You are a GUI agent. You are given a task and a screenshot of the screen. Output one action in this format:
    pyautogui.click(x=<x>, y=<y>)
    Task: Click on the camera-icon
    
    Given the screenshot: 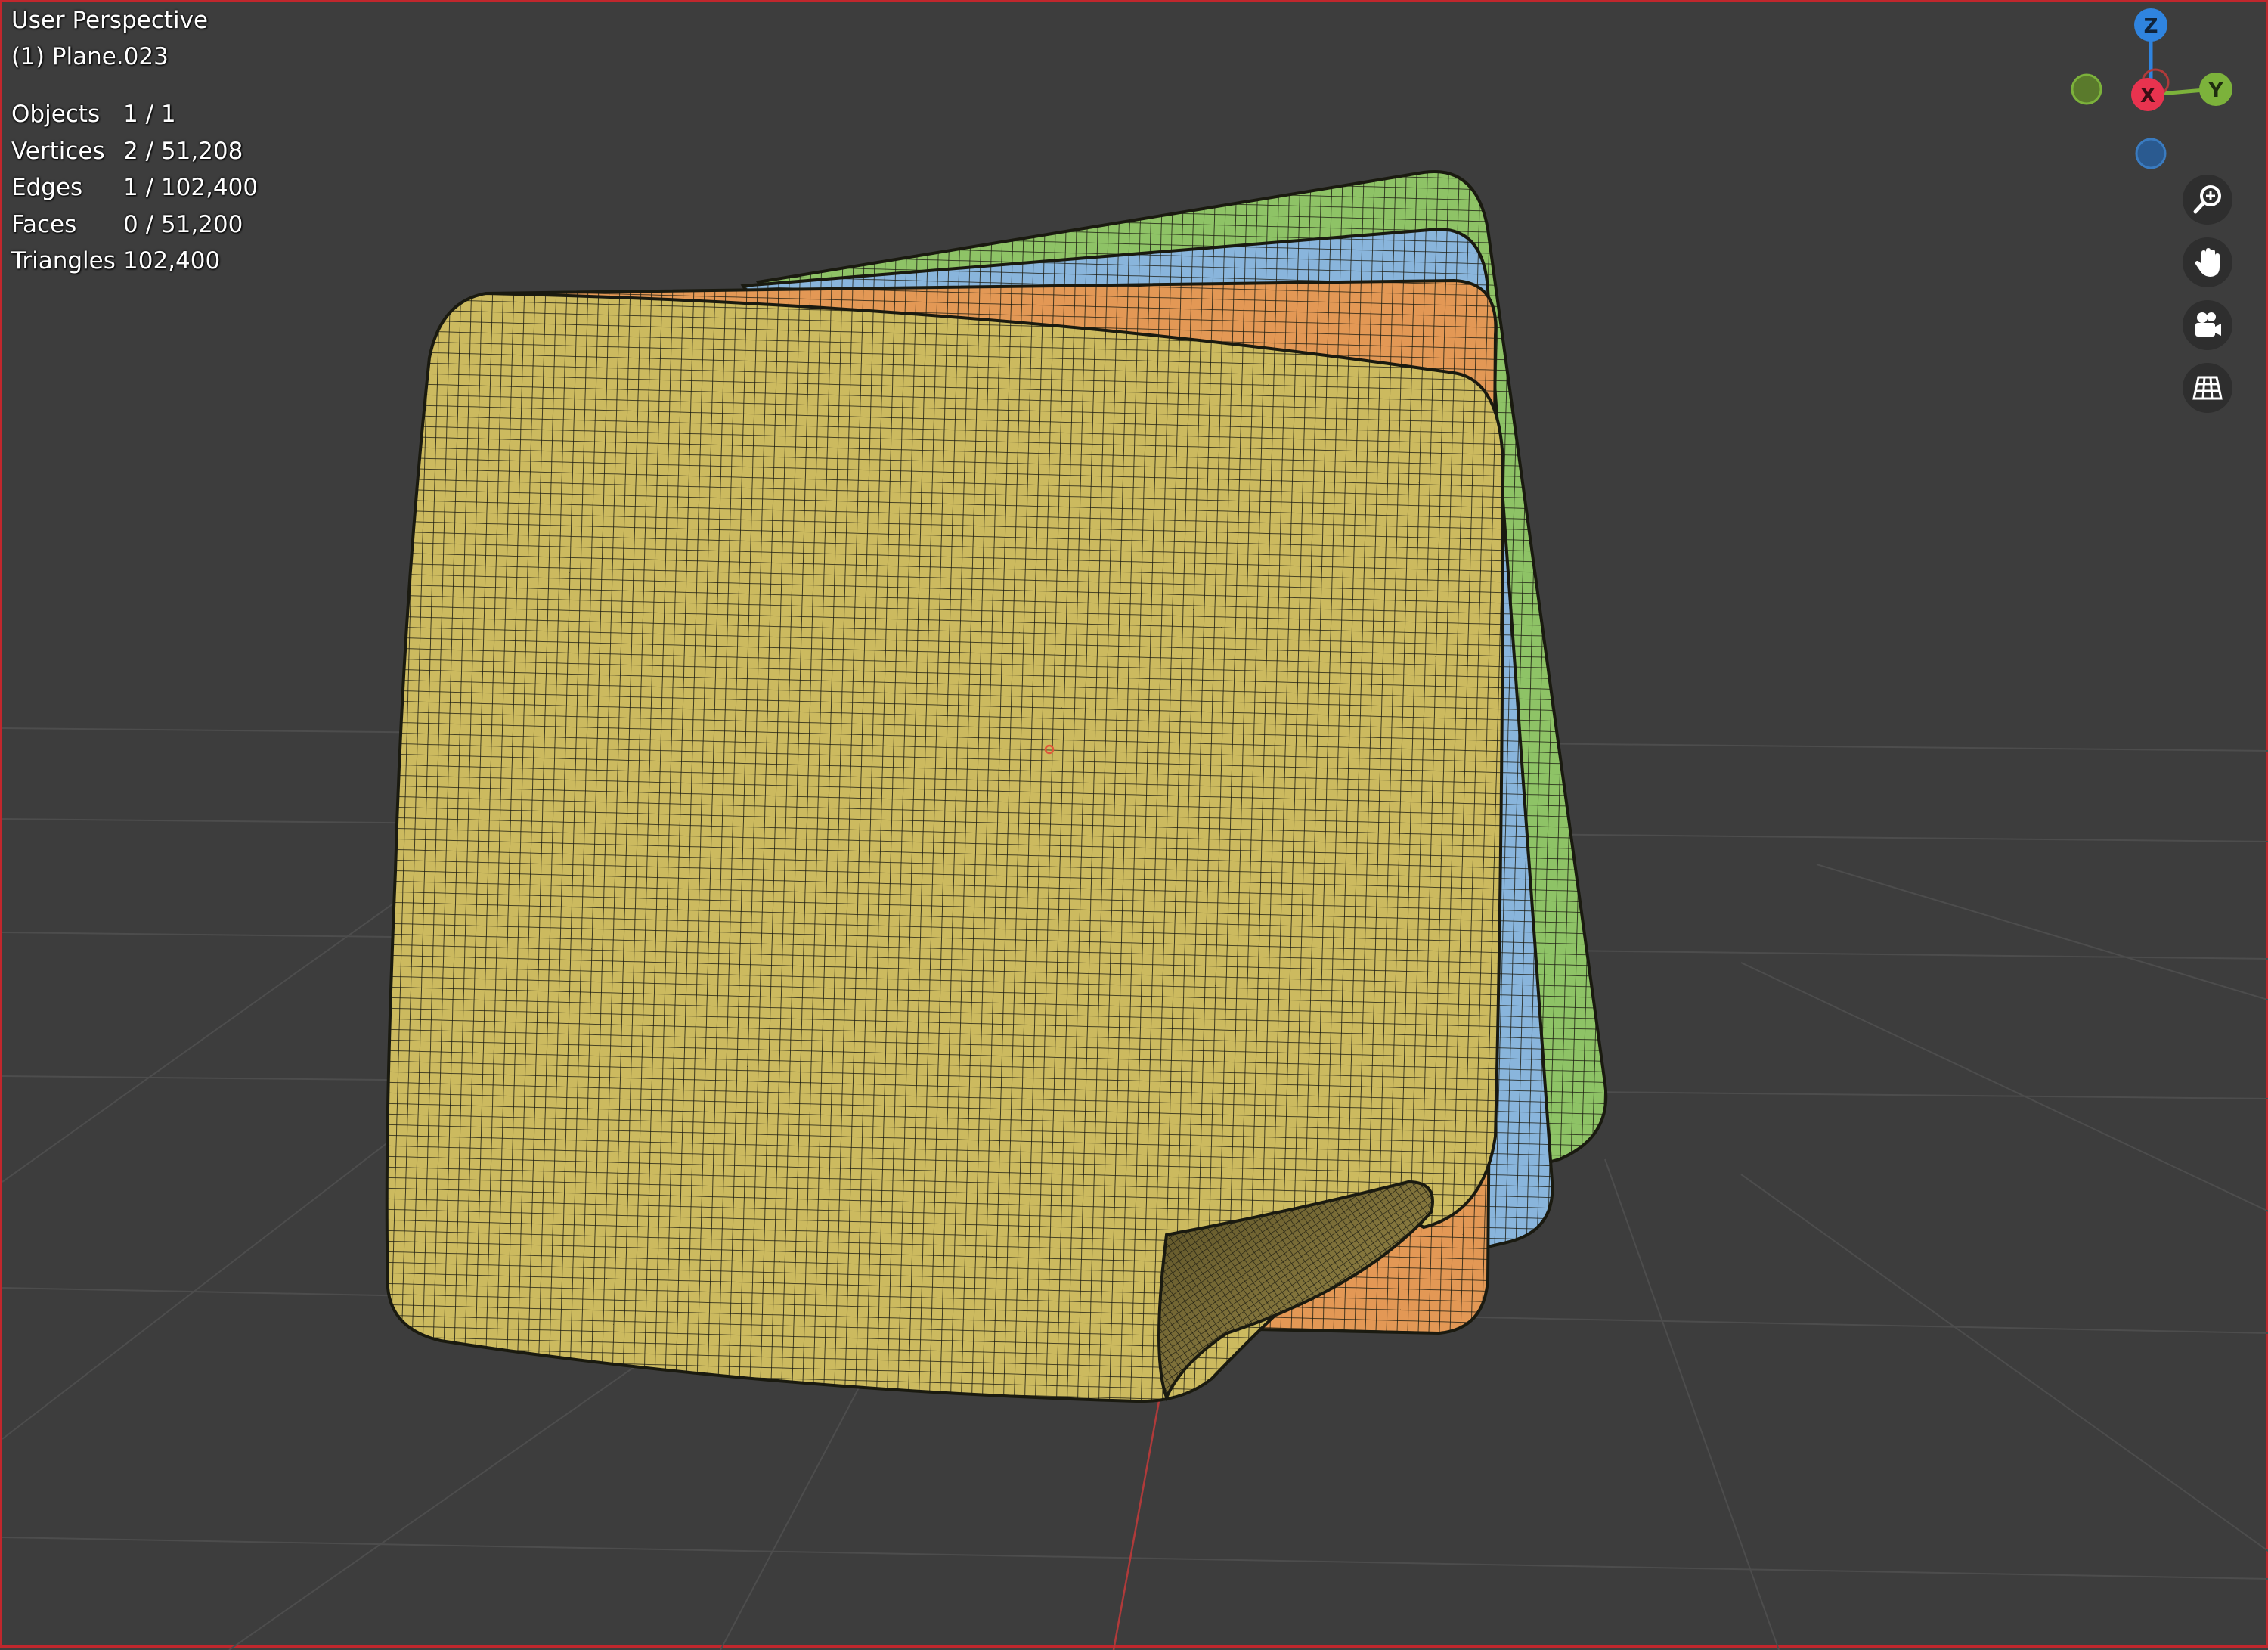 What is the action you would take?
    pyautogui.click(x=2208, y=324)
    